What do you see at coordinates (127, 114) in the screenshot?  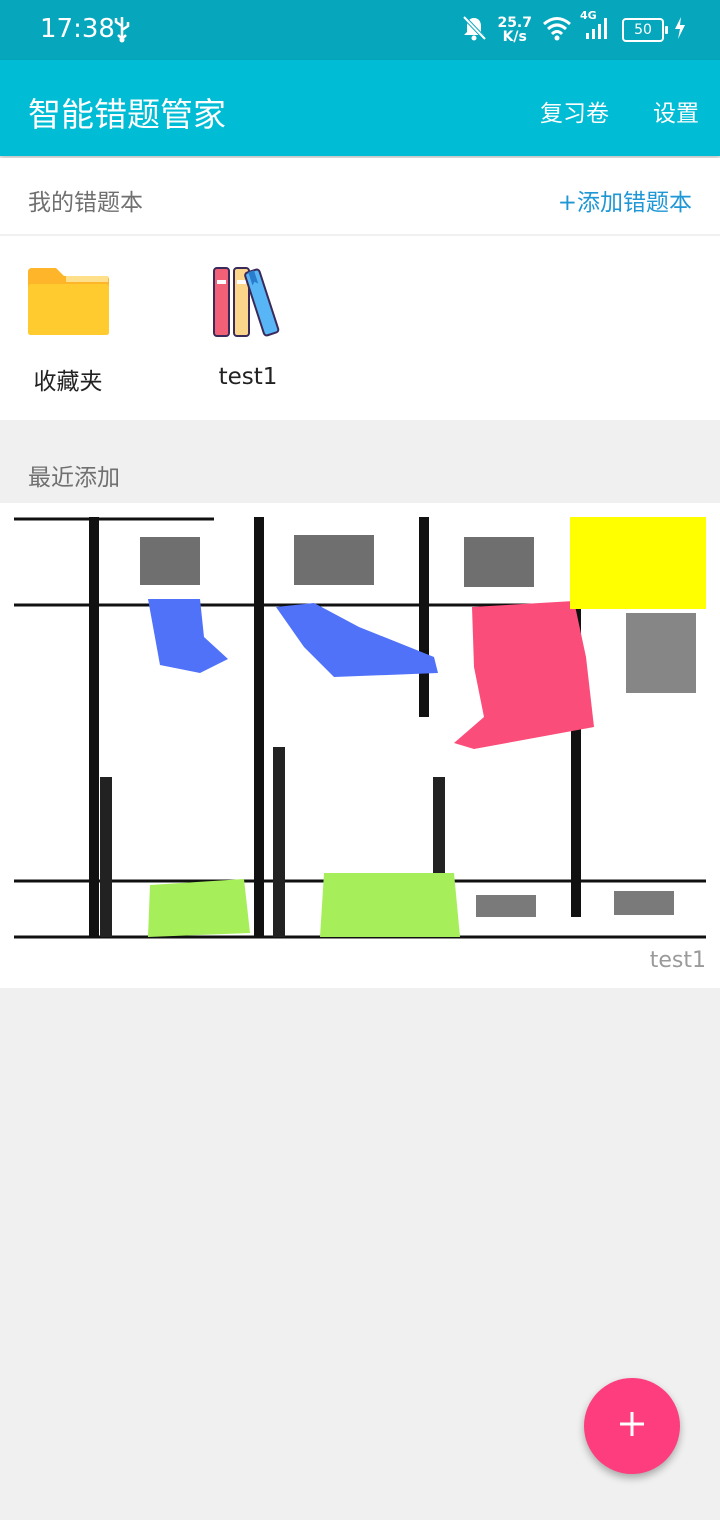 I see `app-title: 智能错题管家` at bounding box center [127, 114].